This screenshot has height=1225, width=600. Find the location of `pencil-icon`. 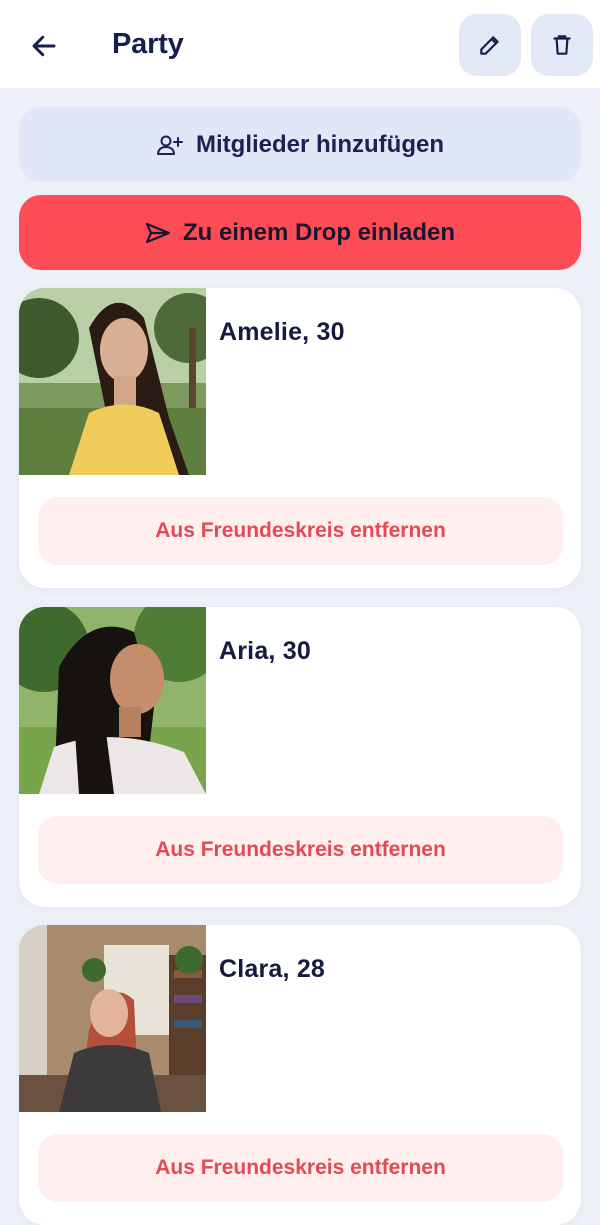

pencil-icon is located at coordinates (489, 45).